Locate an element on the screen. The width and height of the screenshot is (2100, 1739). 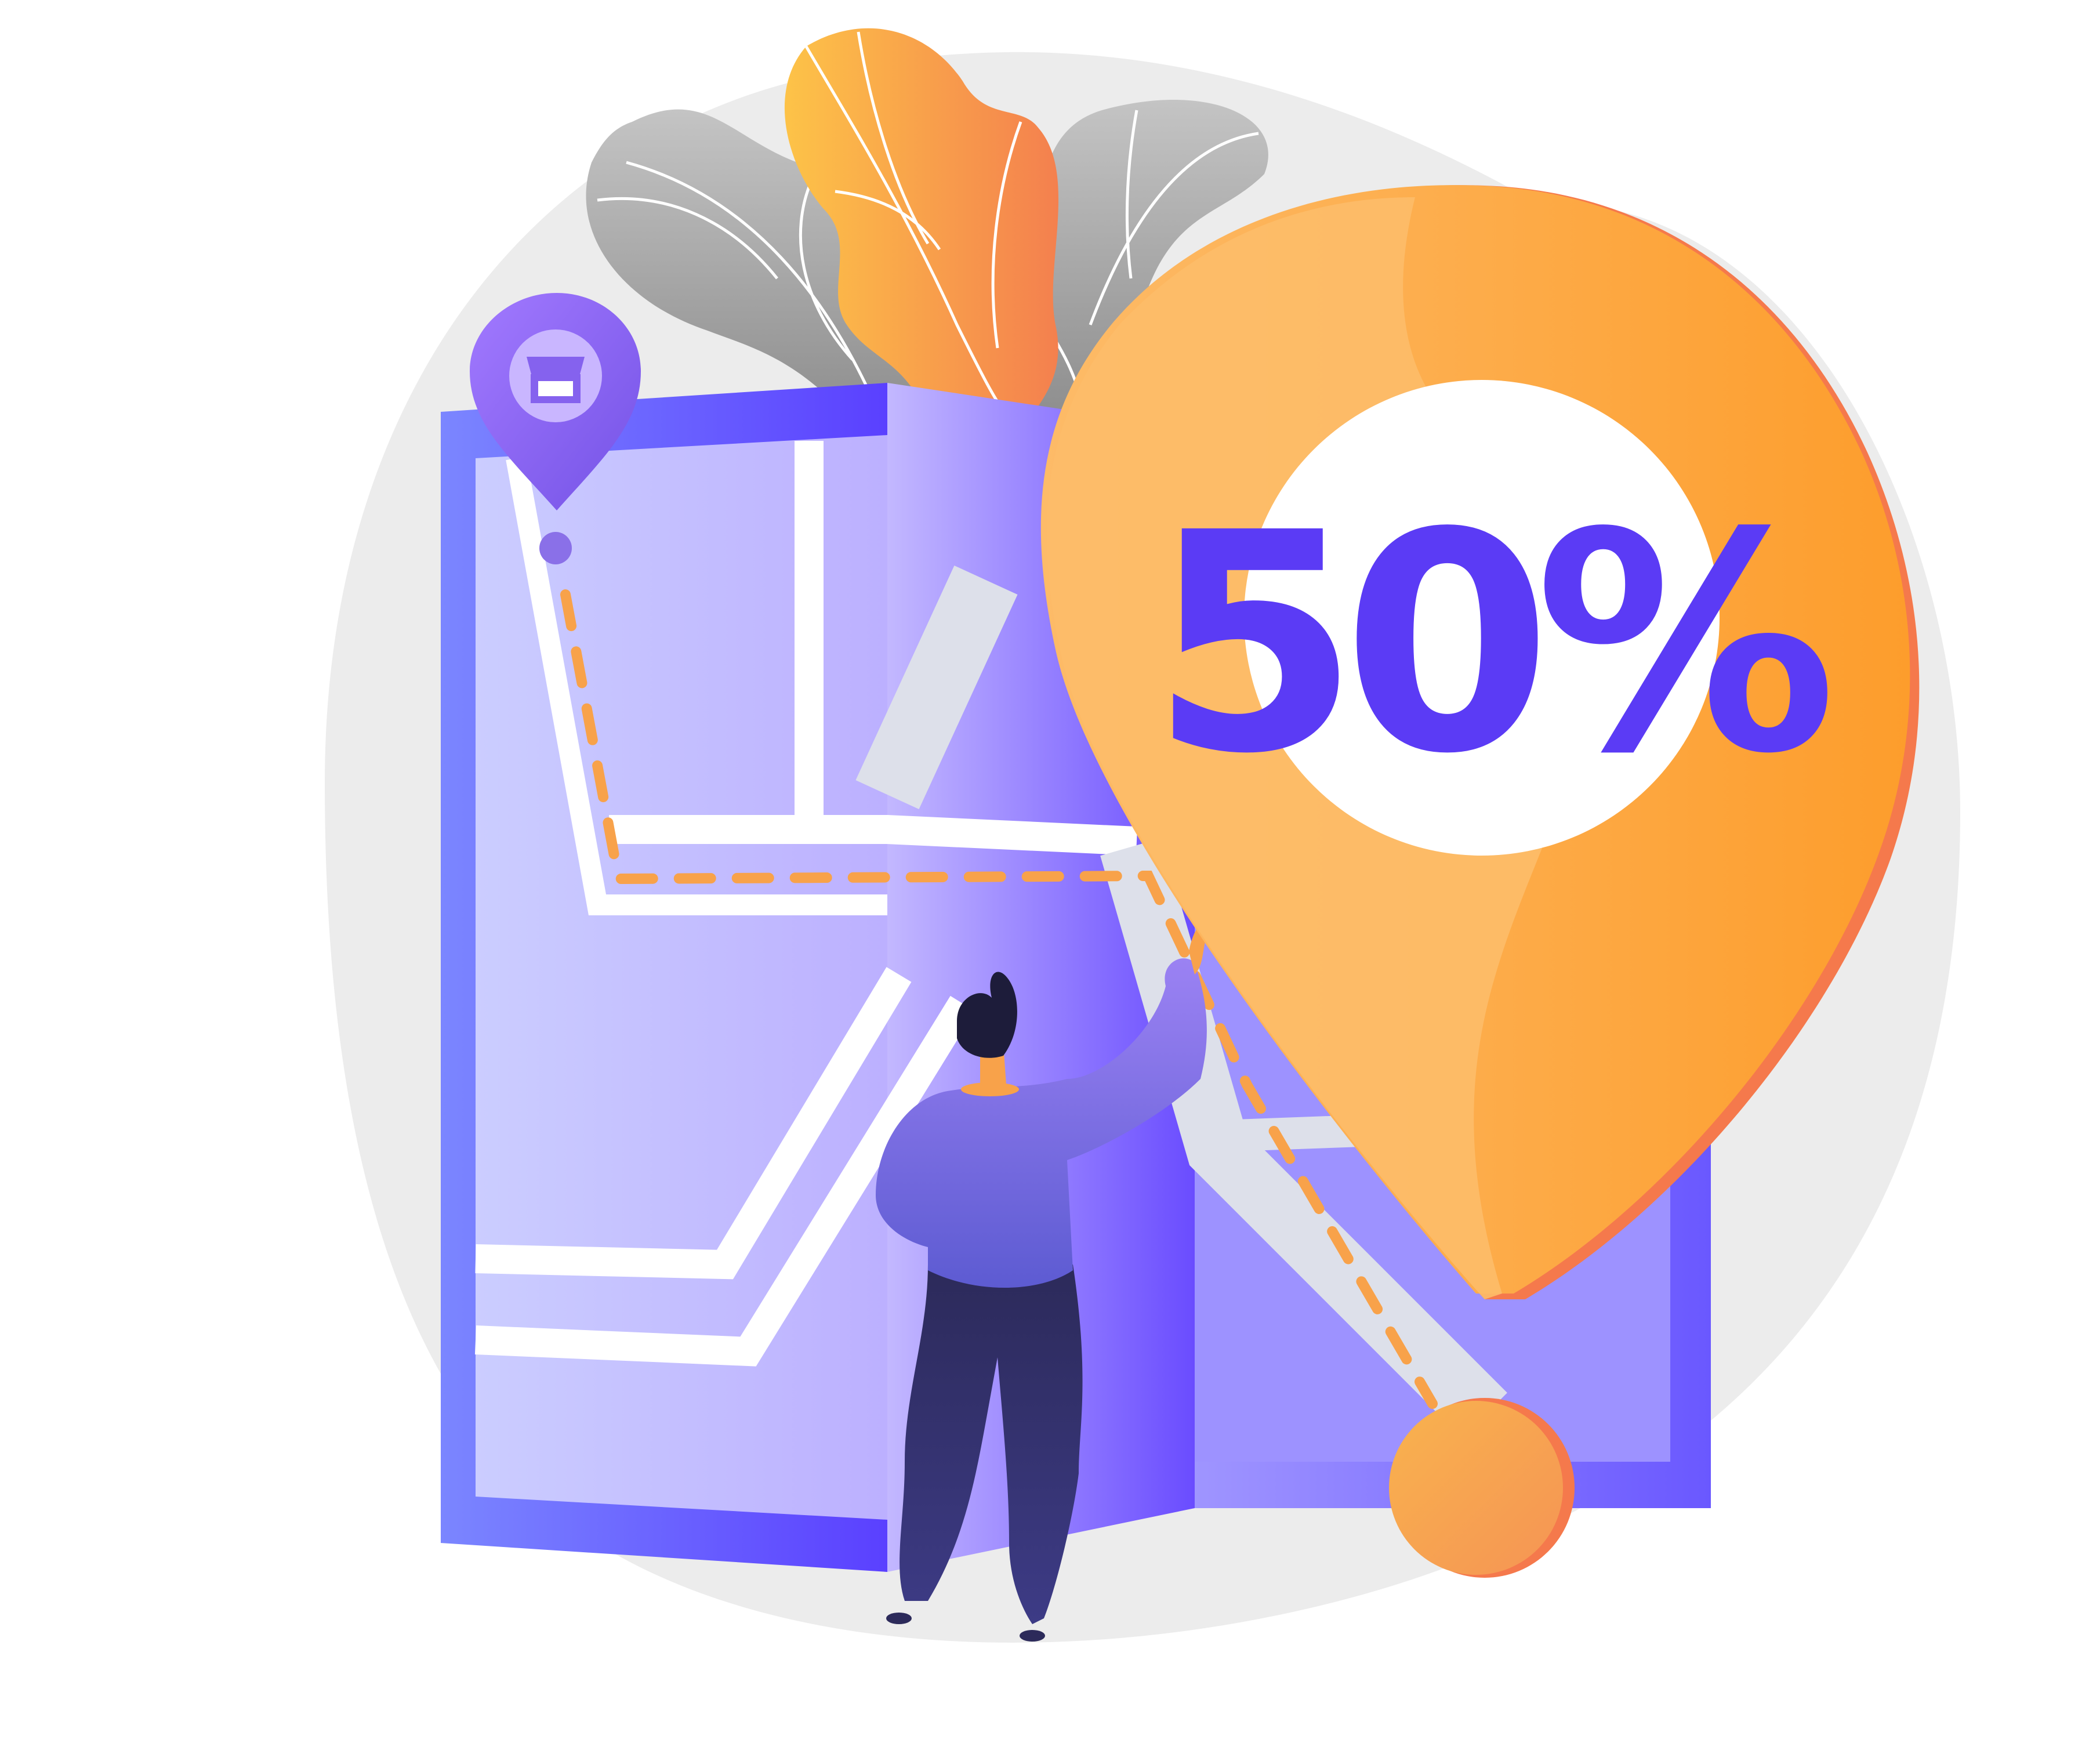
discount-label: 50% is located at coordinates (1491, 644).